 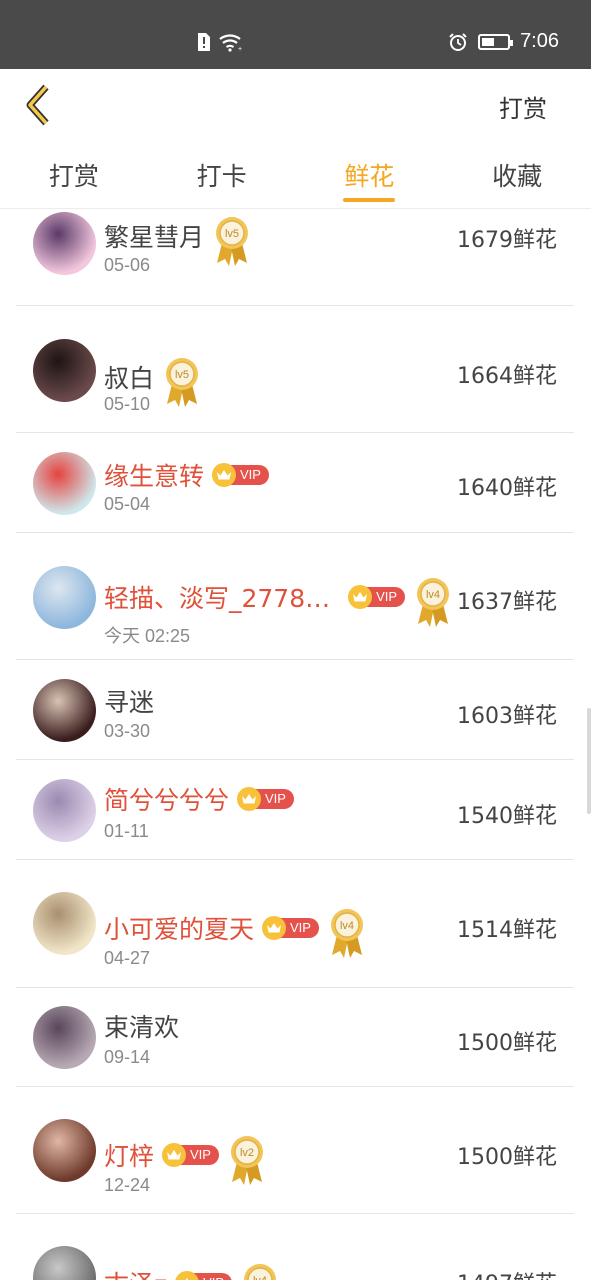 What do you see at coordinates (141, 1026) in the screenshot?
I see `user-name: 束清欢` at bounding box center [141, 1026].